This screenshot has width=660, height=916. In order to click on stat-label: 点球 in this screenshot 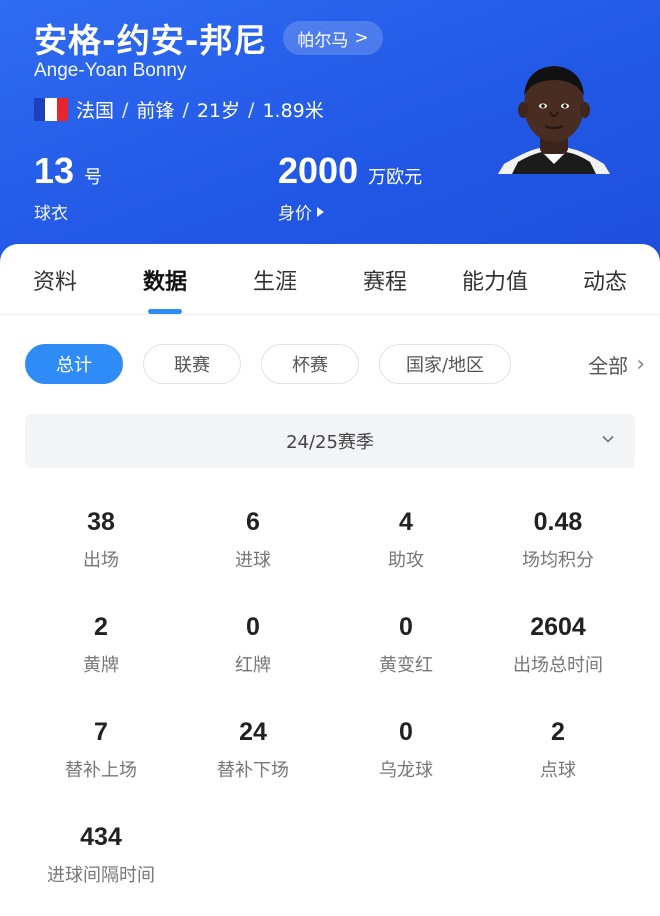, I will do `click(558, 770)`.